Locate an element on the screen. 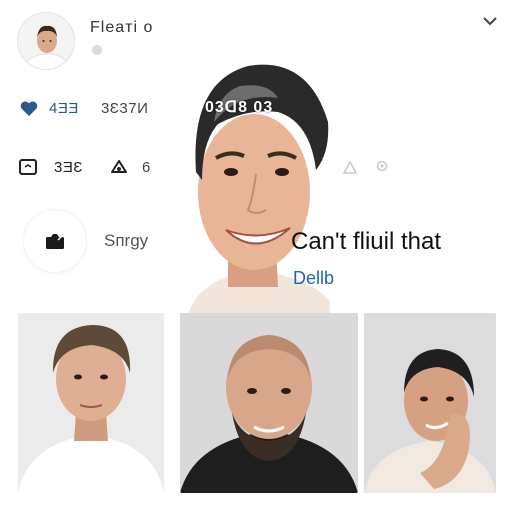 The height and width of the screenshot is (512, 512). profile-status-dot is located at coordinates (97, 50).